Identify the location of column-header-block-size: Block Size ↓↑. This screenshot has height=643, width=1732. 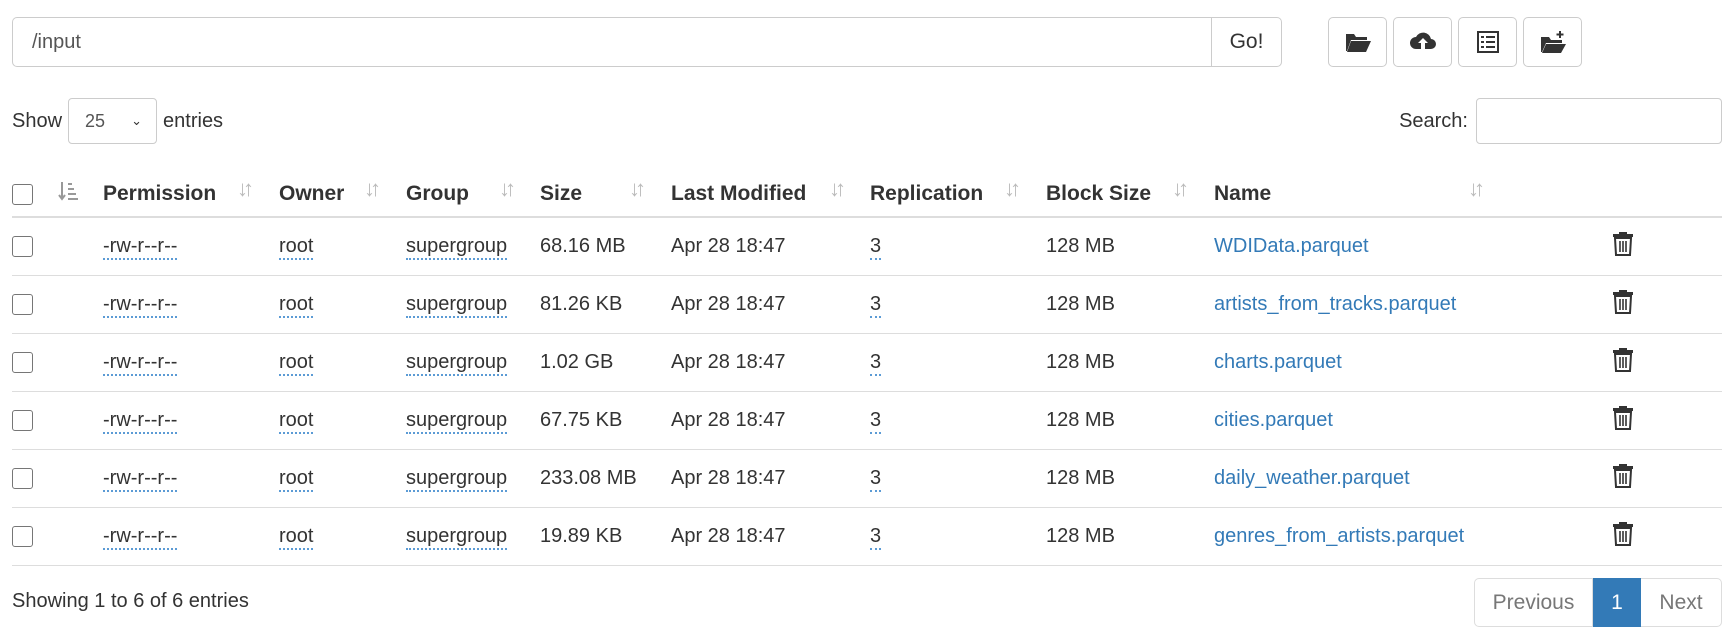
(1130, 191).